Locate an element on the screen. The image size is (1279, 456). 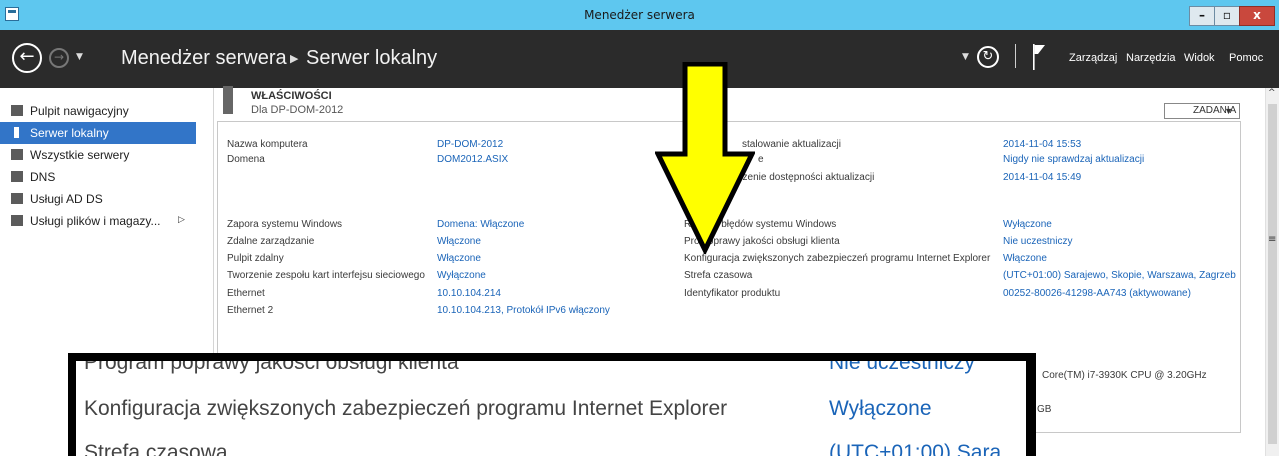
window-title-bar: Menedżer serwera – ▫ x is located at coordinates (639, 15).